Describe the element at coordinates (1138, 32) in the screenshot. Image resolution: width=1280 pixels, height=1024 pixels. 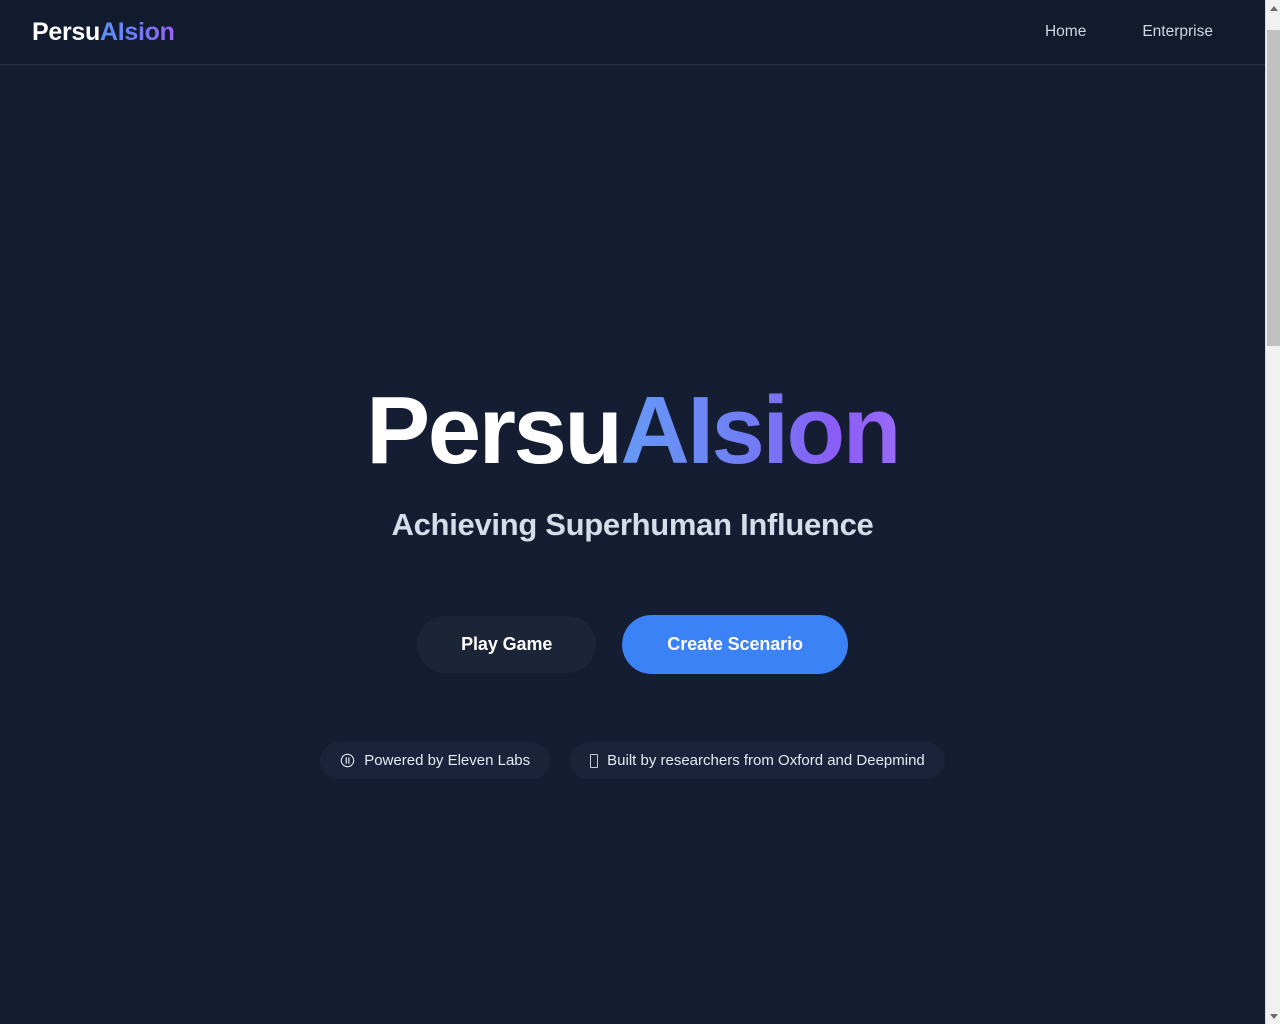
I see `main-nav: Home Enterprise` at that location.